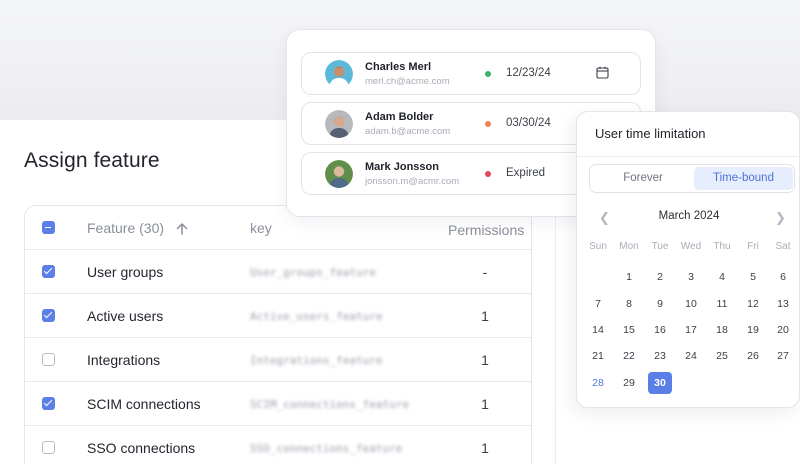 The image size is (800, 464). Describe the element at coordinates (629, 277) in the screenshot. I see `calendar-day: 1` at that location.